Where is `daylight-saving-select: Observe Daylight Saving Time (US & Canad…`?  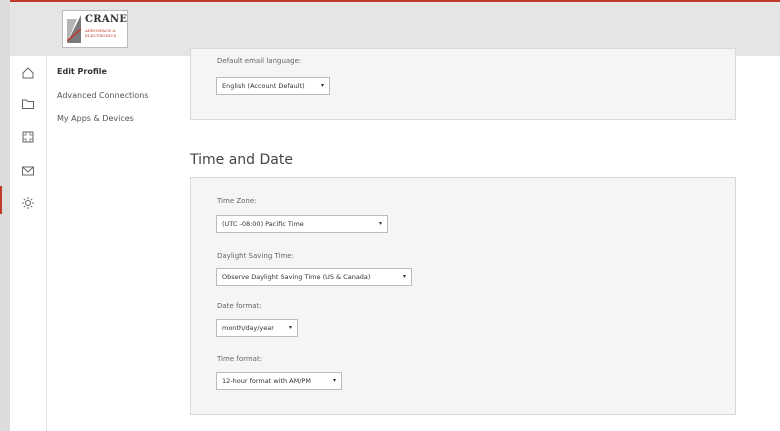 daylight-saving-select: Observe Daylight Saving Time (US & Canad… is located at coordinates (314, 277).